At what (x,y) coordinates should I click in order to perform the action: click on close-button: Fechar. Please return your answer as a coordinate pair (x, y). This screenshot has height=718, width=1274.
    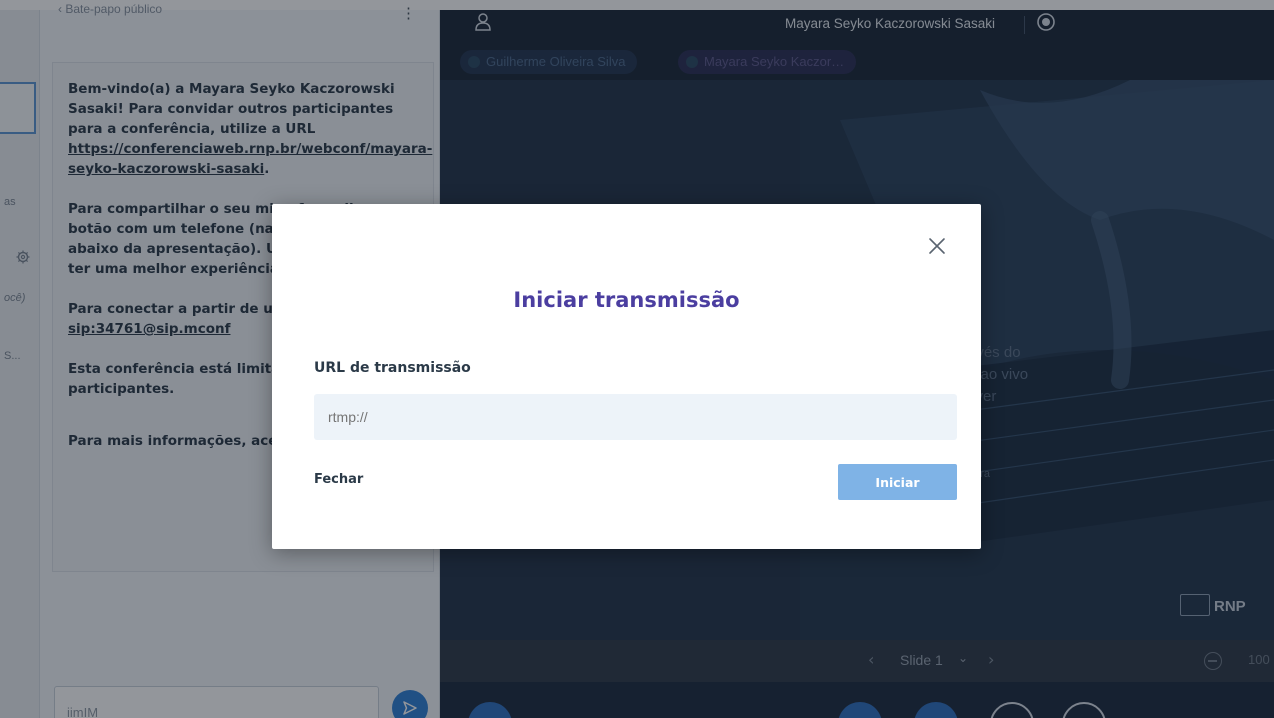
    Looking at the image, I should click on (338, 479).